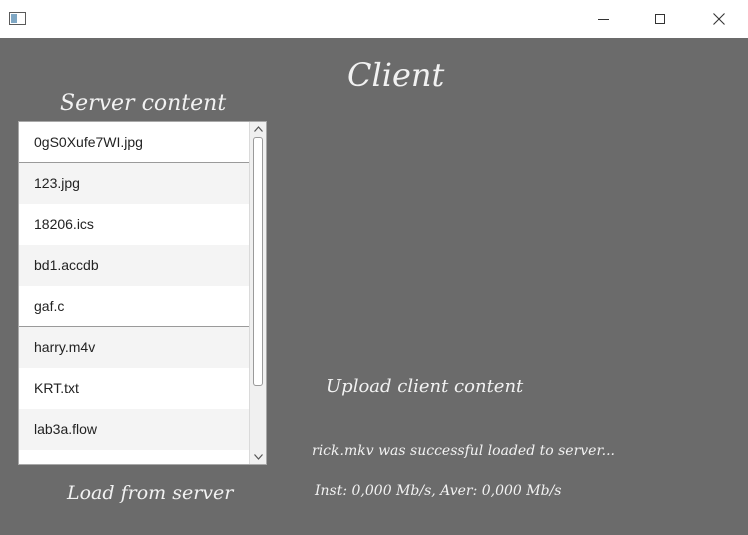 This screenshot has width=748, height=535. I want to click on list-item: harry.m4v, so click(134, 347).